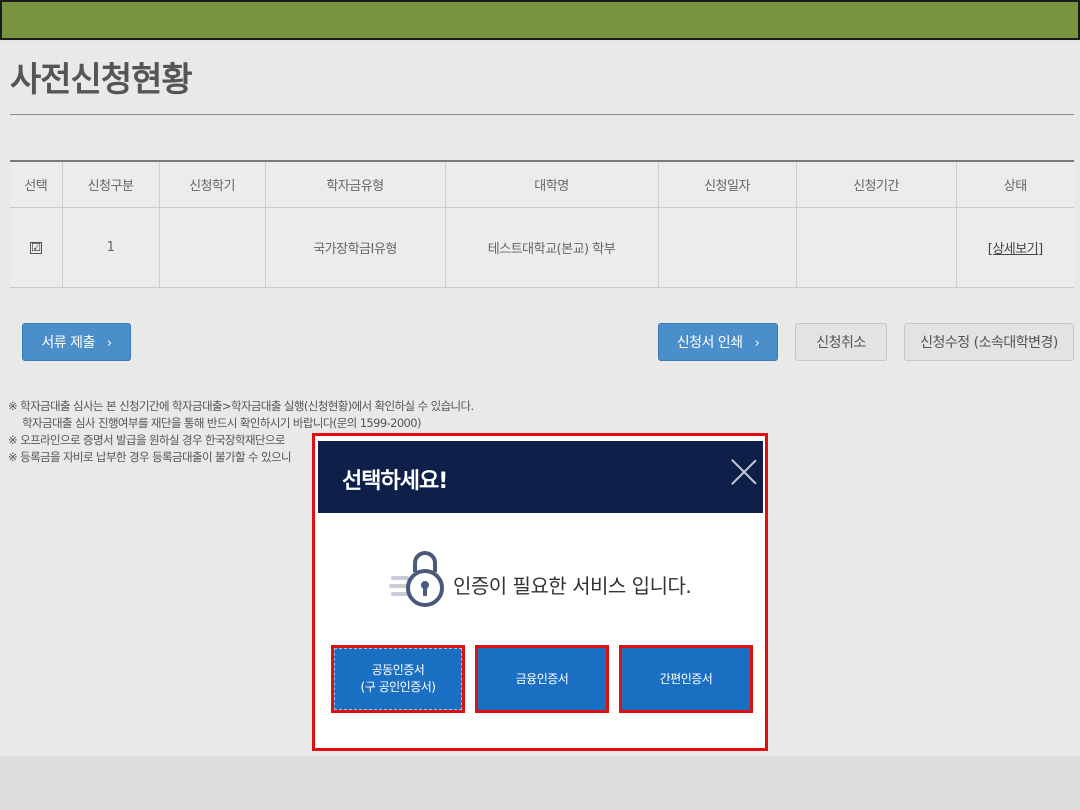 Image resolution: width=1080 pixels, height=810 pixels. I want to click on row-checkbox: ☑, so click(35, 247).